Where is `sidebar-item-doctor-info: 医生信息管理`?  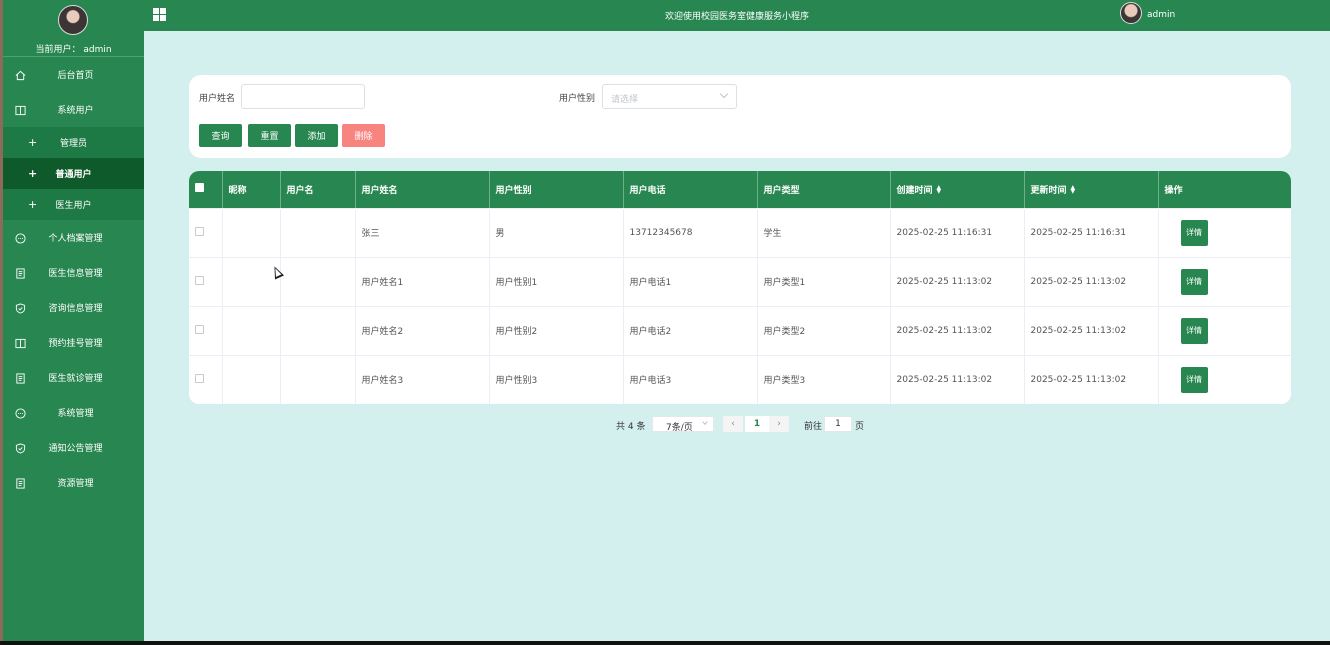
sidebar-item-doctor-info: 医生信息管理 is located at coordinates (73, 272).